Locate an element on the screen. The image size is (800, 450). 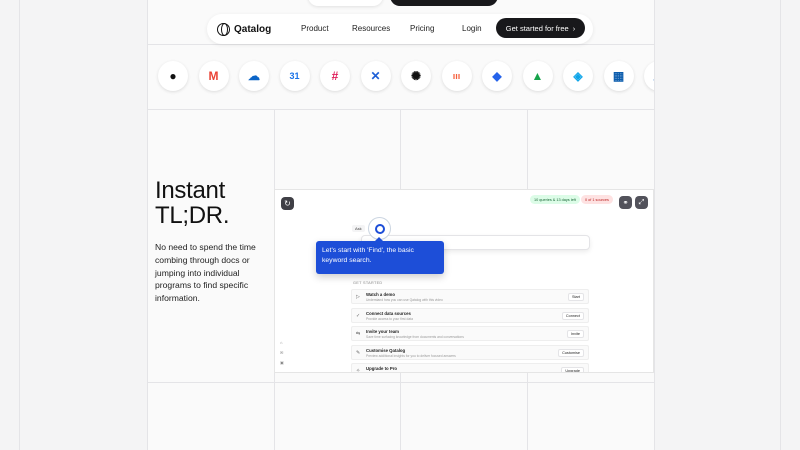
page-title: Instant TL;DR. is located at coordinates (192, 203).